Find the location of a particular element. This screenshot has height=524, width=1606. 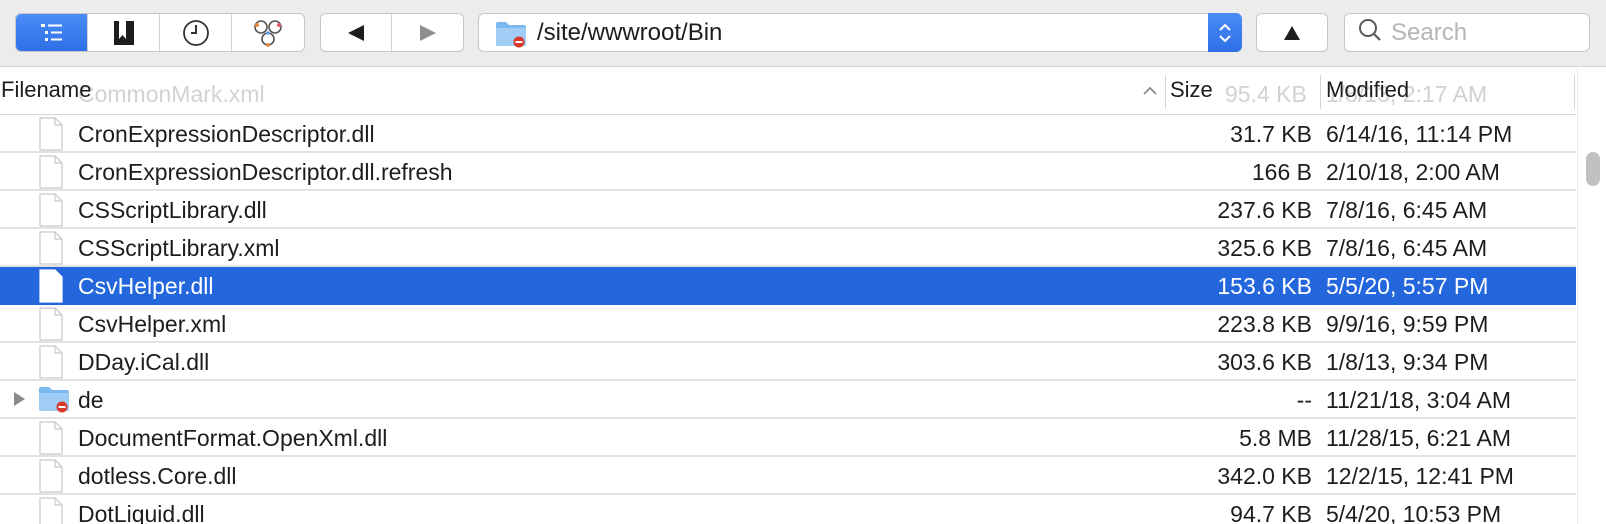

forward-triangle-icon is located at coordinates (427, 32).